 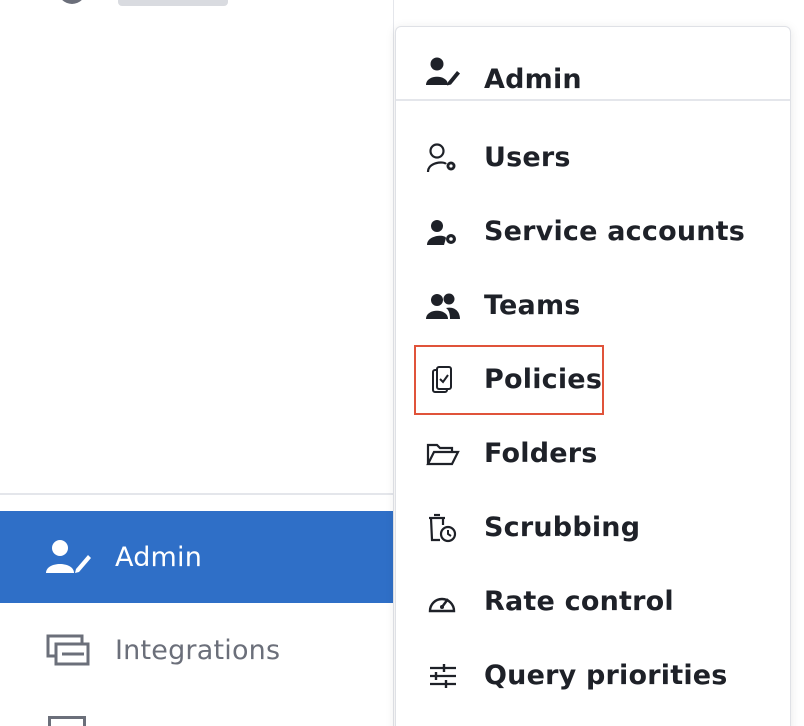 What do you see at coordinates (593, 64) in the screenshot?
I see `menu-header-admin: Admin` at bounding box center [593, 64].